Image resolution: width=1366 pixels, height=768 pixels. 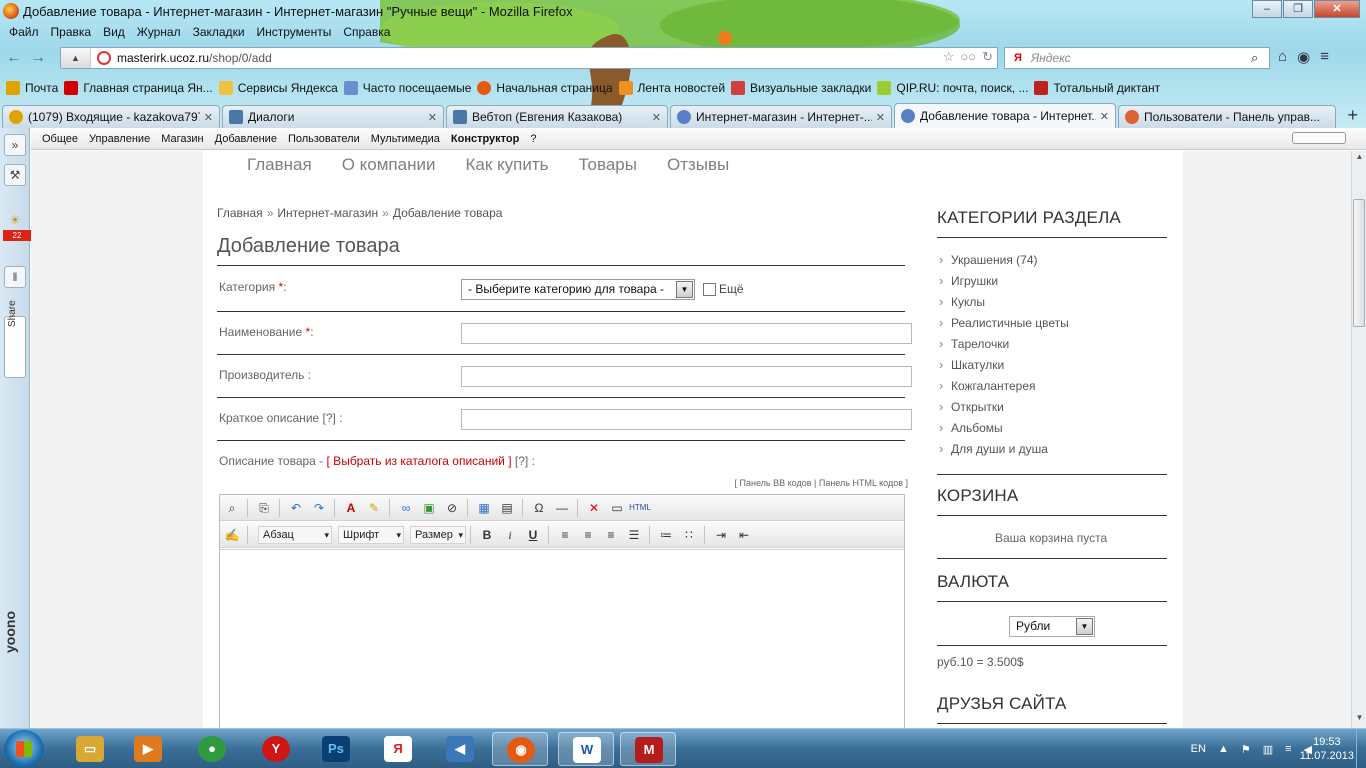 I want to click on addon-eye-icon: ◉, so click(x=1303, y=57).